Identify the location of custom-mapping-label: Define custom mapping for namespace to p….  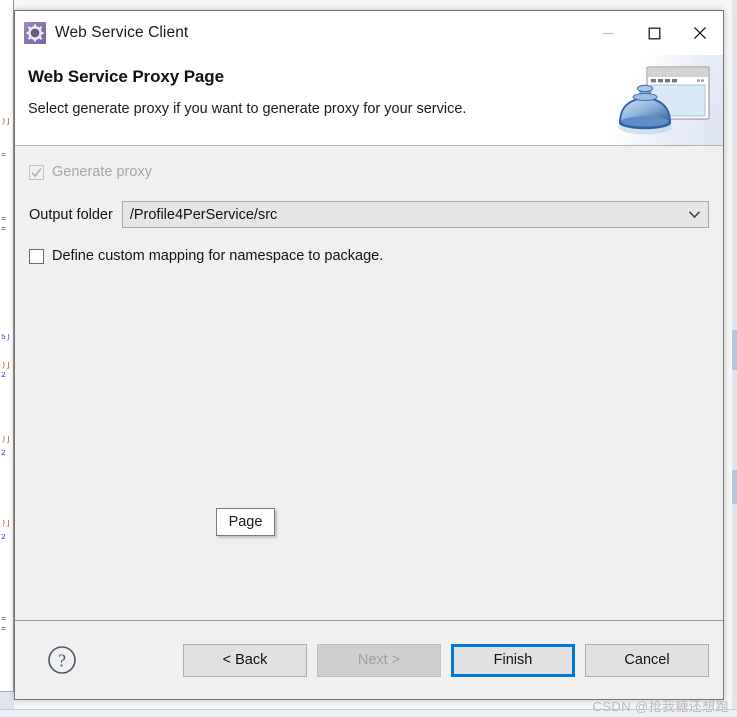
(218, 256).